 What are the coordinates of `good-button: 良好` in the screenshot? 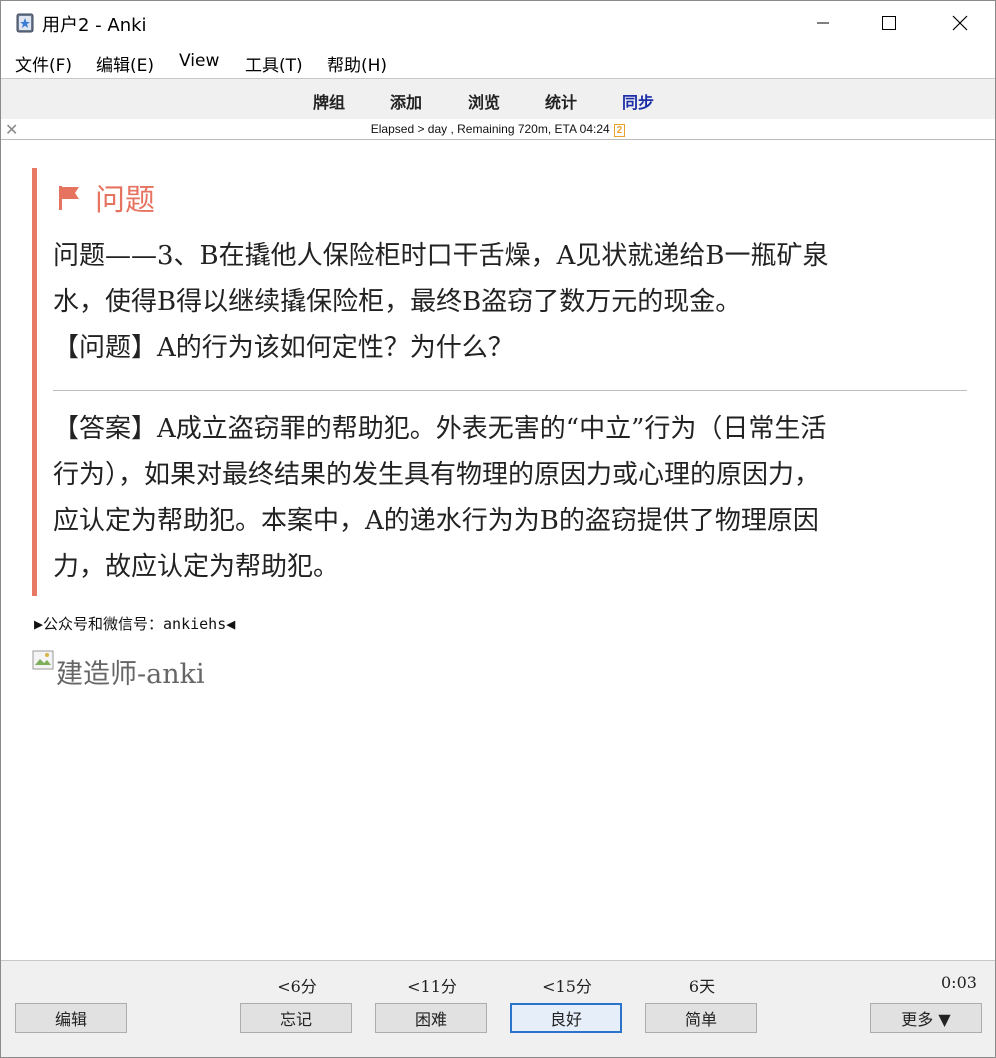 It's located at (566, 1018).